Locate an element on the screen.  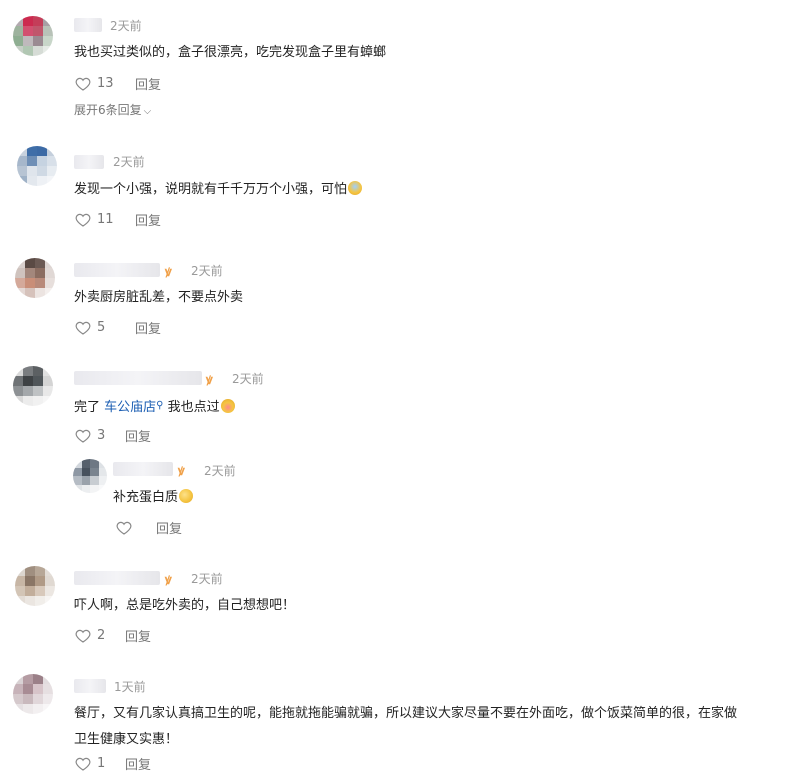
comment-text: 发现一个小强，说明就有千千万万个小强，可怕 is located at coordinates (218, 190).